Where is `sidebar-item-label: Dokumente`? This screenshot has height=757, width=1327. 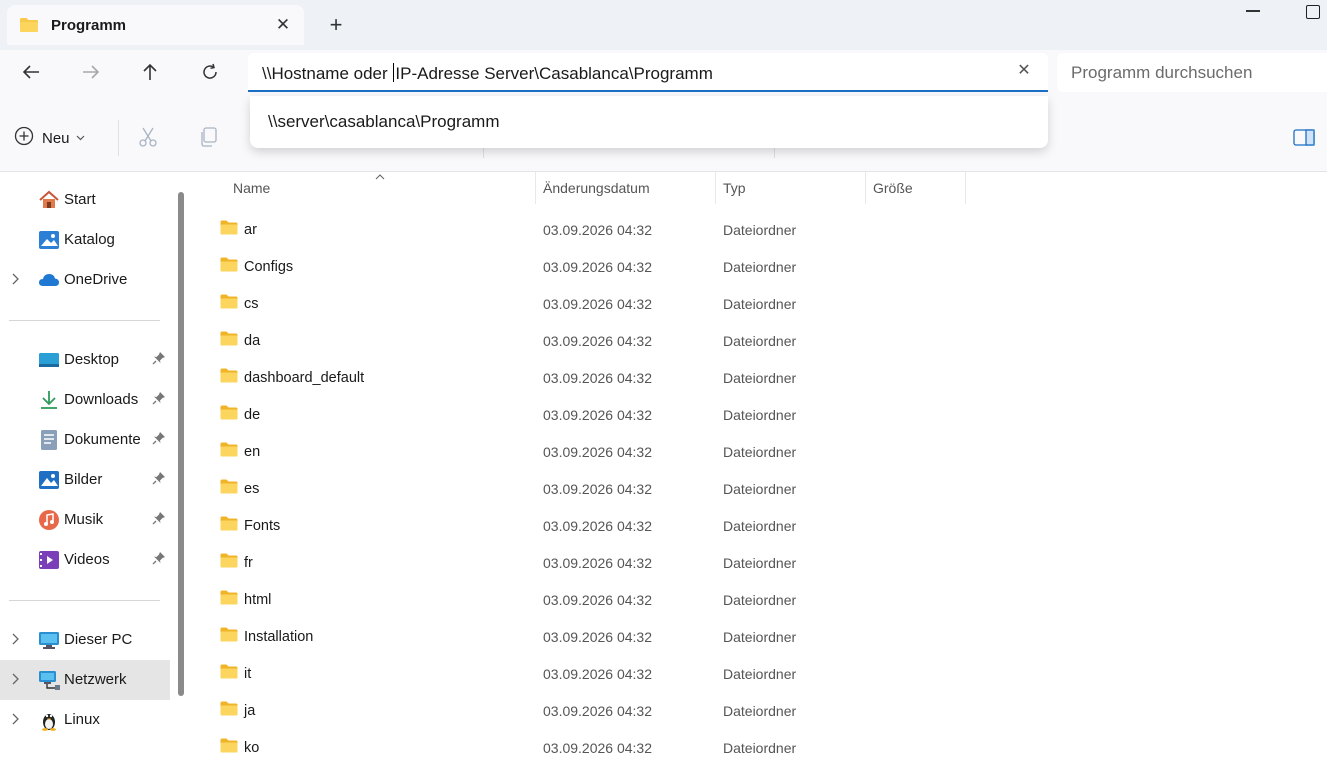
sidebar-item-label: Dokumente is located at coordinates (102, 439).